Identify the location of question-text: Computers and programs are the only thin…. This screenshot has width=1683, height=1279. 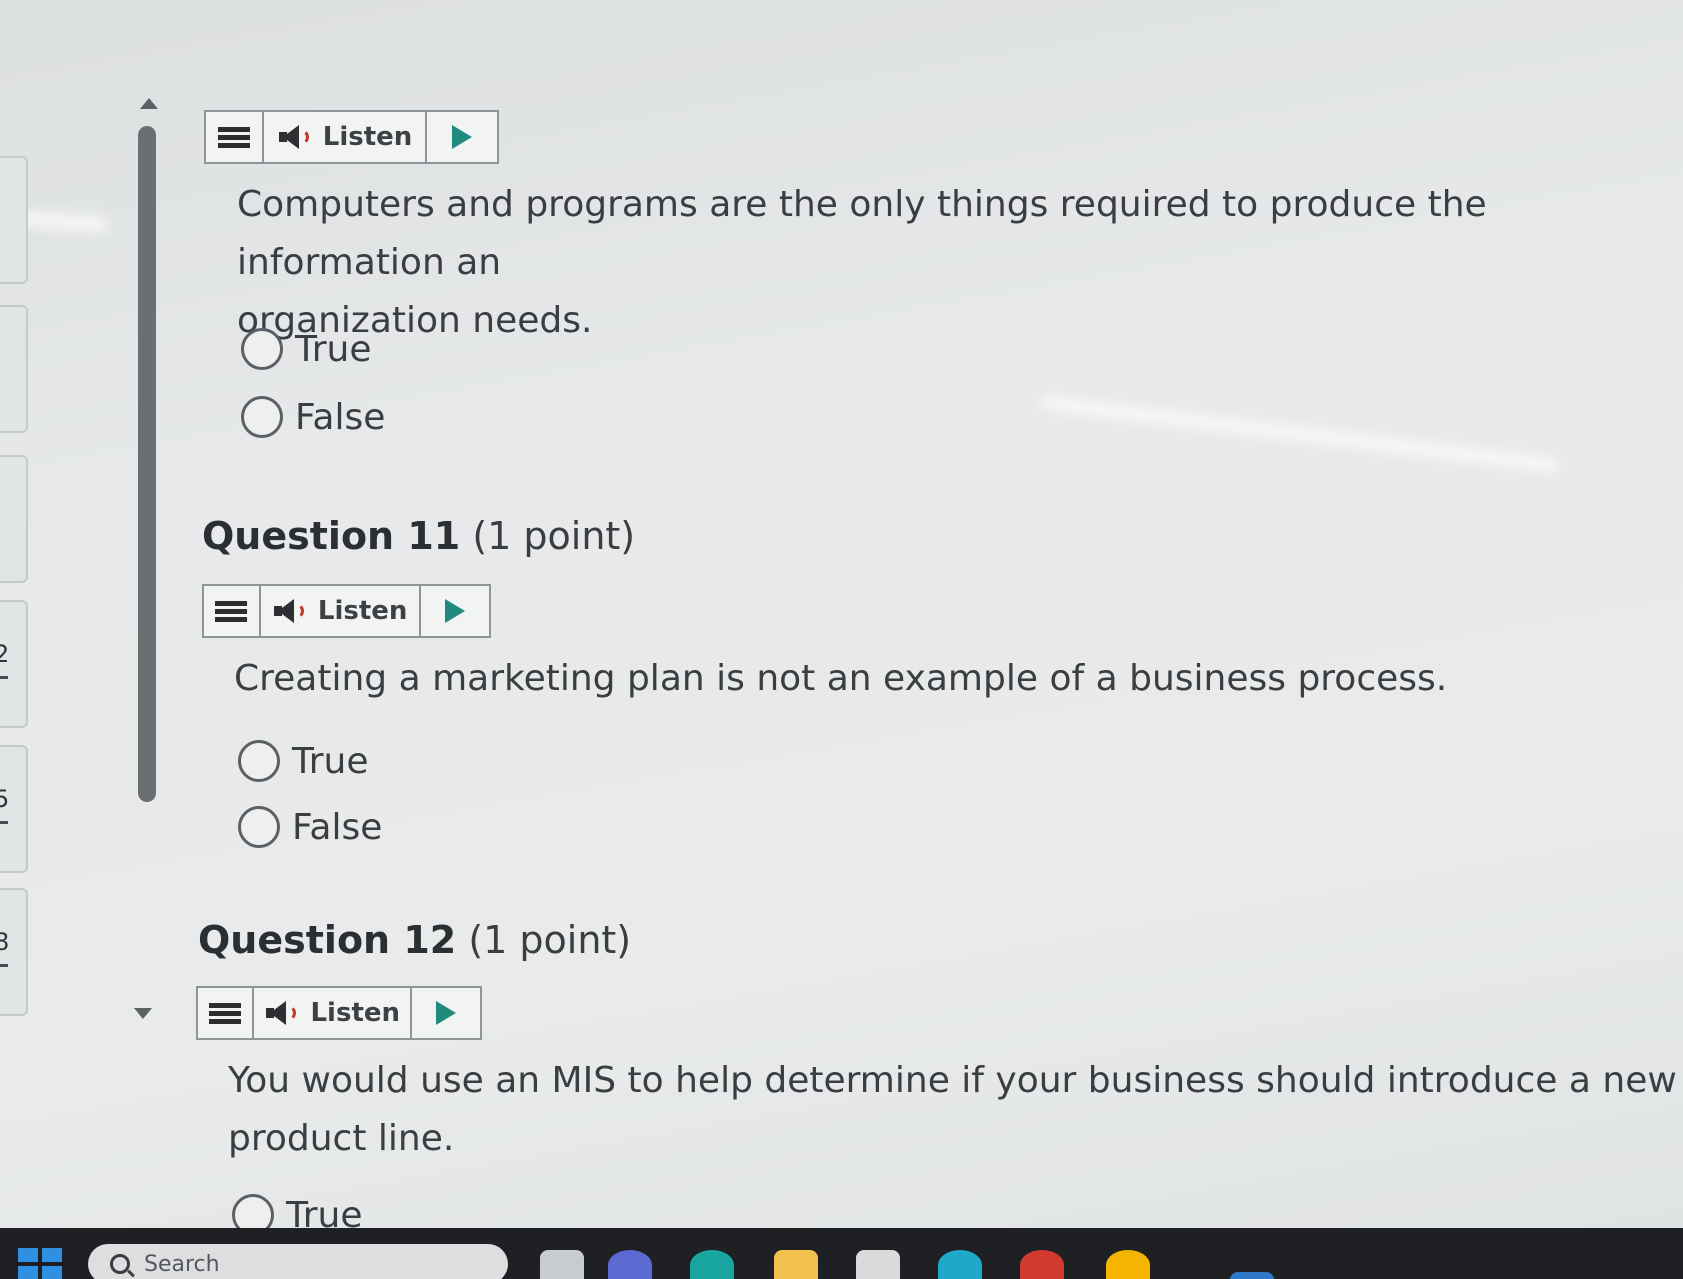
(960, 263).